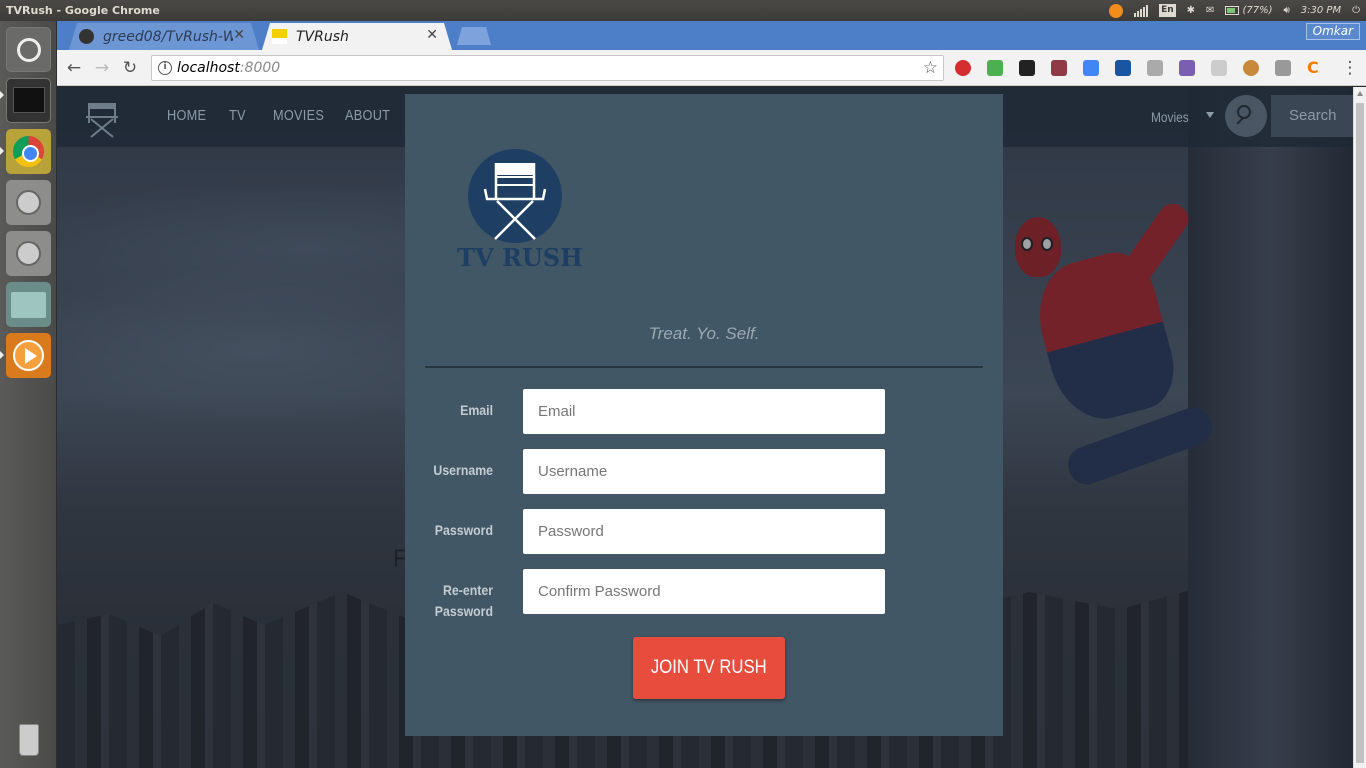 The height and width of the screenshot is (768, 1366). Describe the element at coordinates (704, 411) in the screenshot. I see `email-field` at that location.